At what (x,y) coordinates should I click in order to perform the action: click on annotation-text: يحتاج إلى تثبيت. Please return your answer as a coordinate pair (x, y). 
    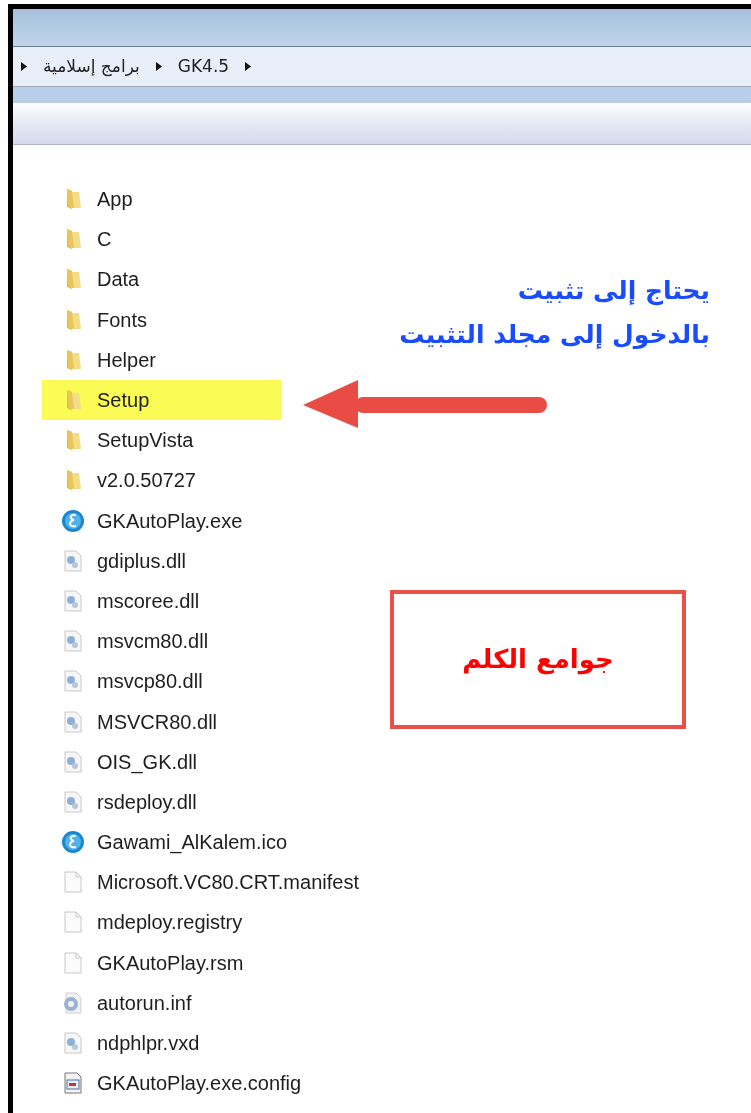
    Looking at the image, I should click on (613, 291).